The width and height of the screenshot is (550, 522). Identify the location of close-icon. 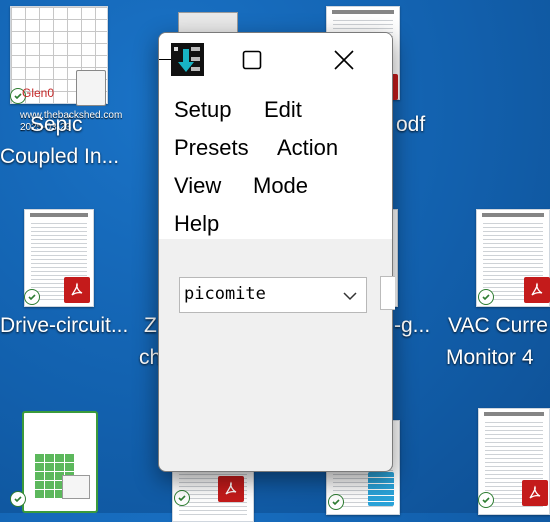
(344, 60).